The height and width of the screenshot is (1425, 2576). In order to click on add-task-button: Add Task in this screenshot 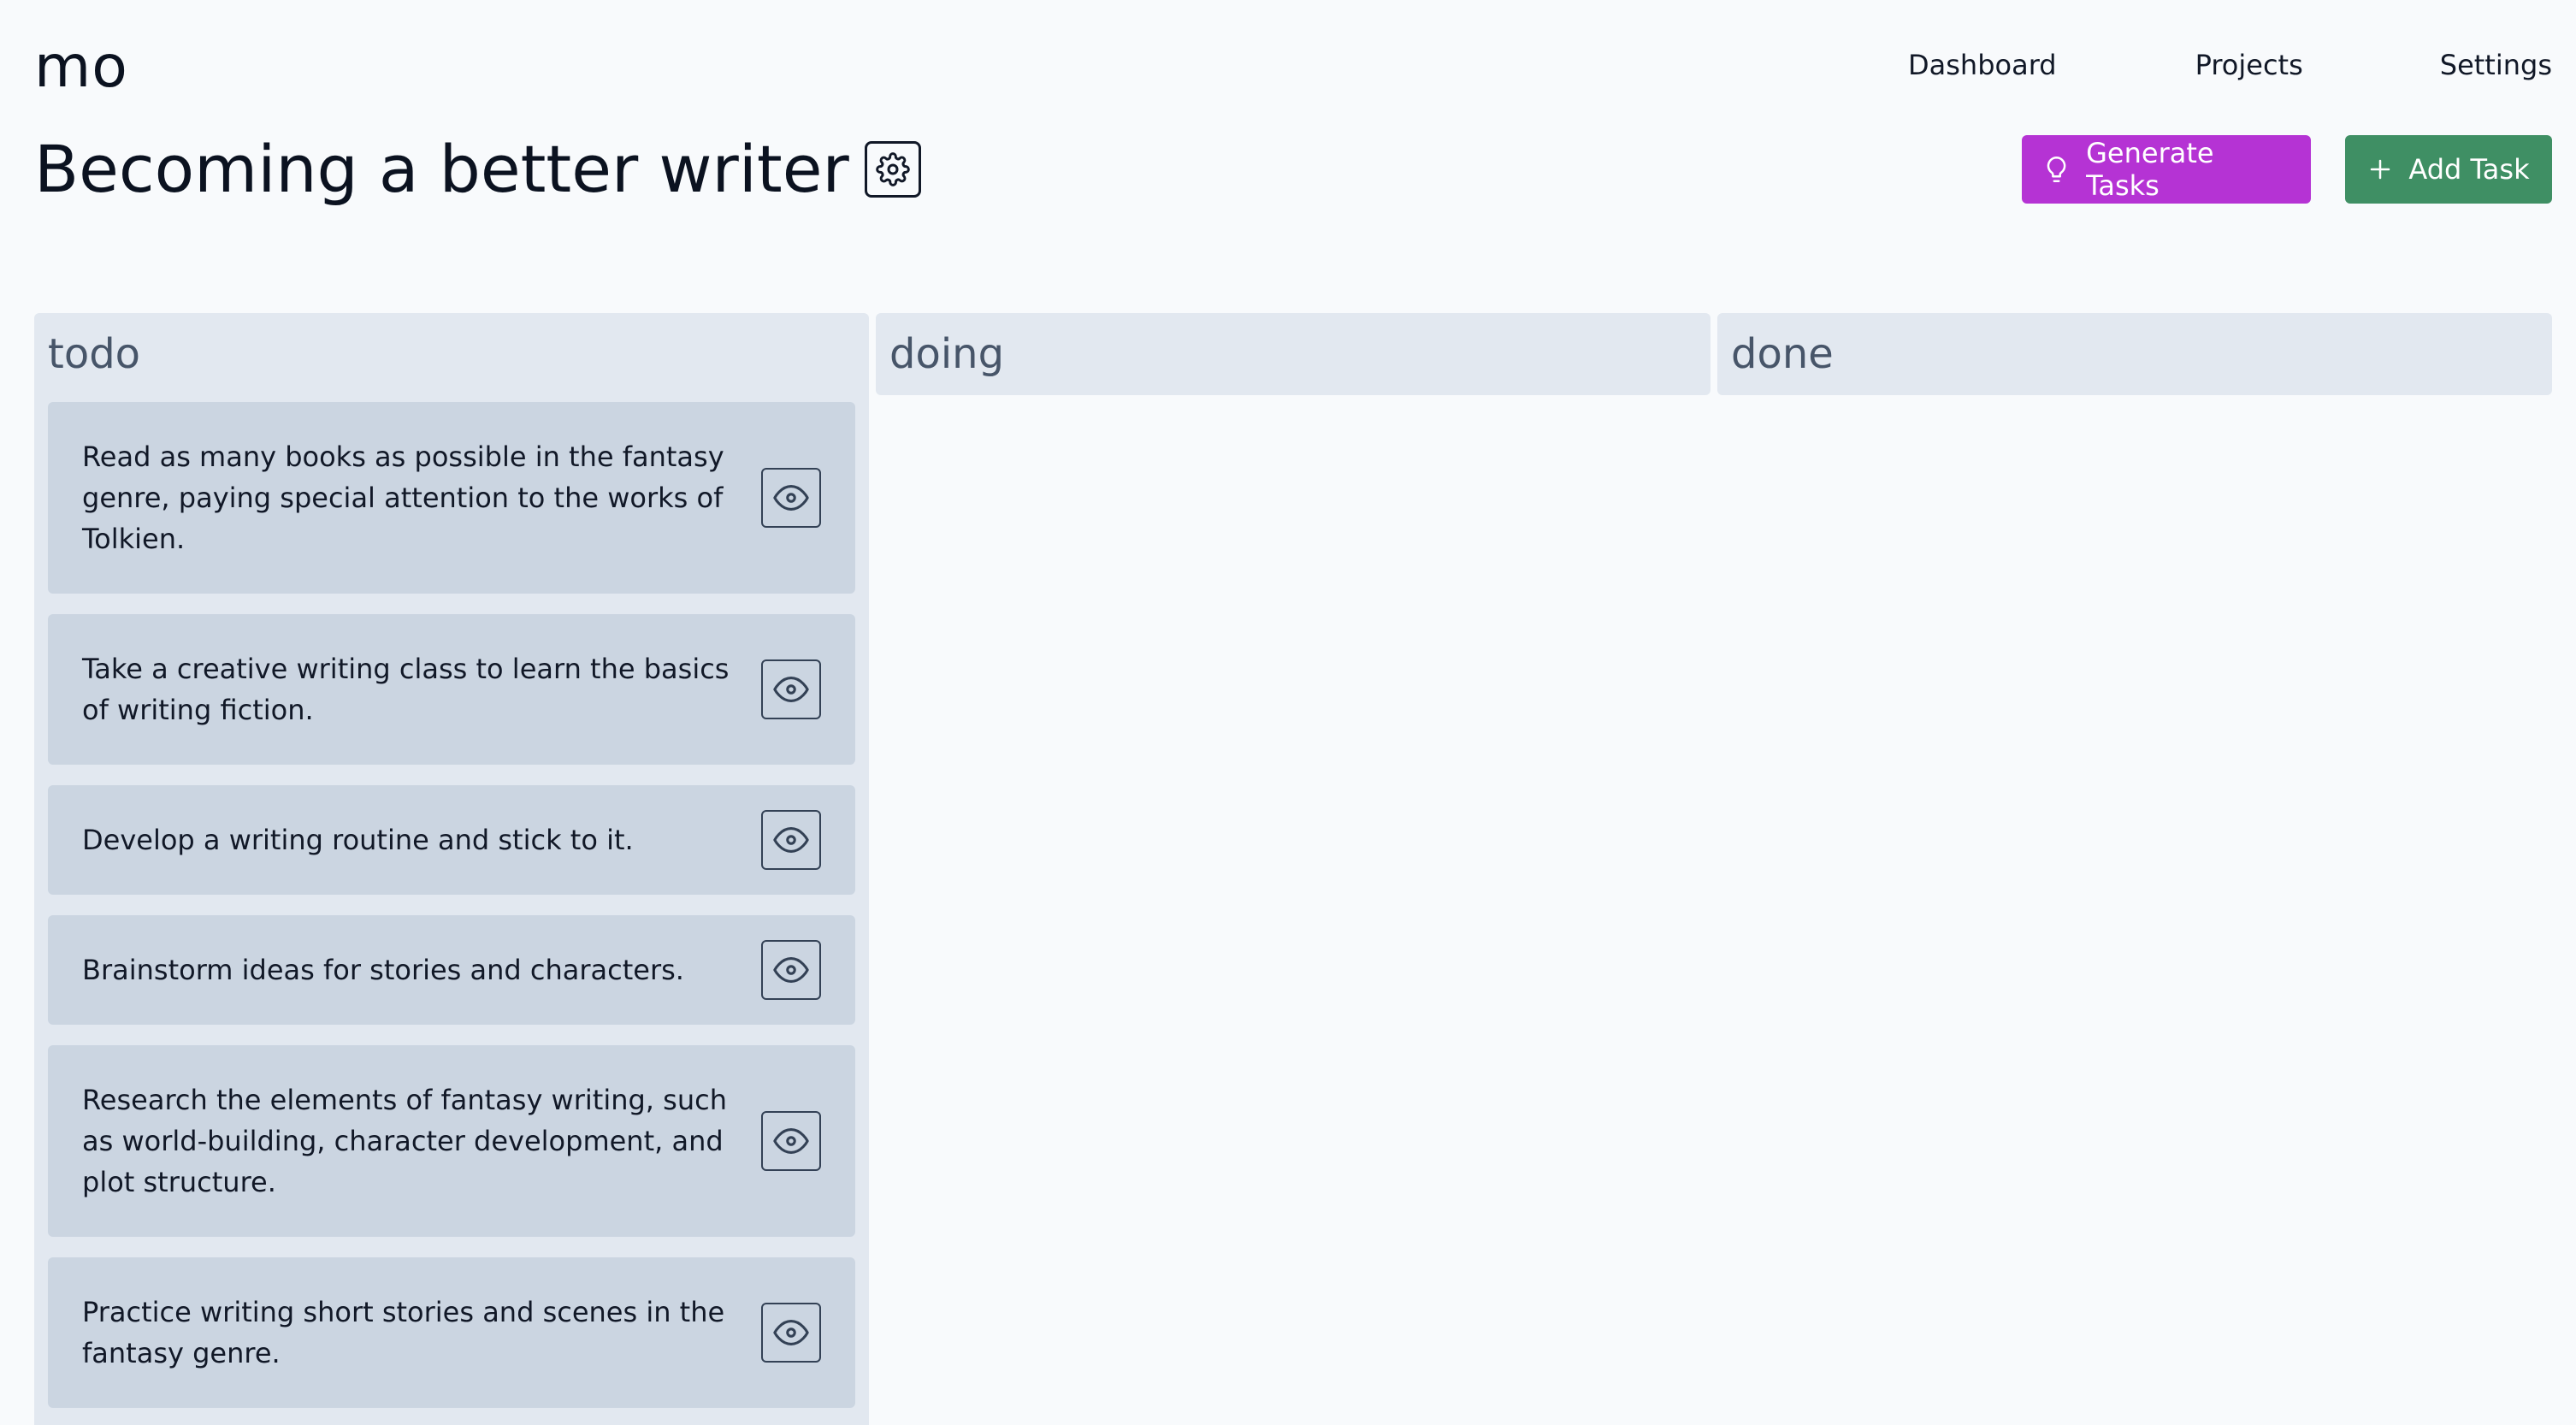, I will do `click(2448, 169)`.